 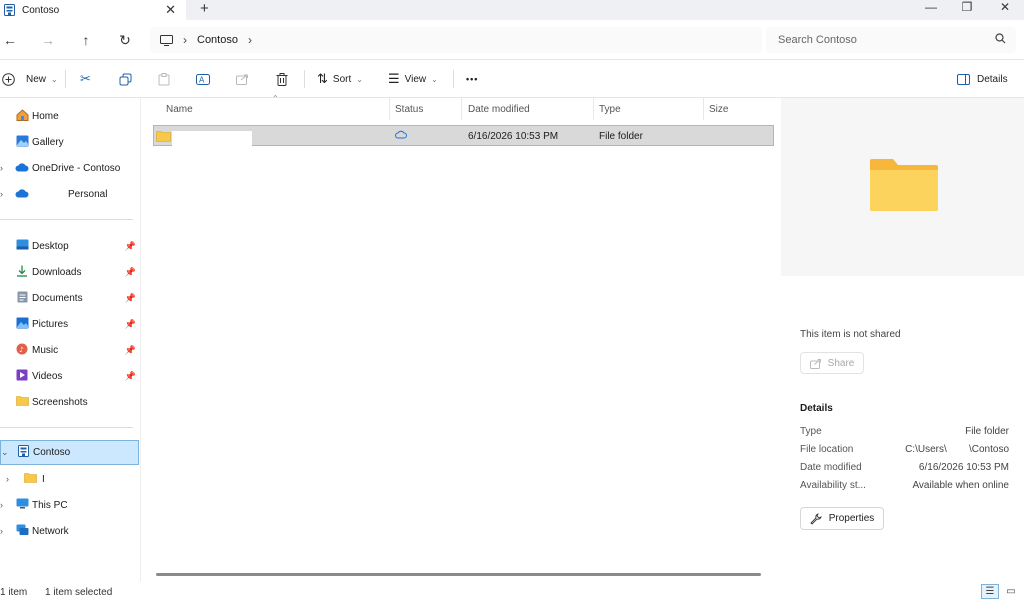 I want to click on breadcrumb-contoso: Contoso, so click(x=217, y=40).